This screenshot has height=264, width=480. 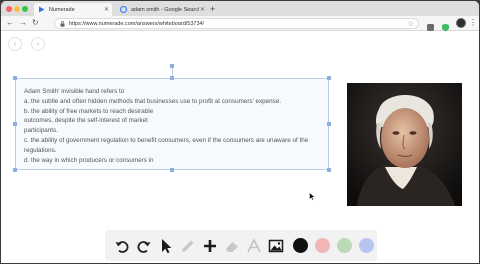 What do you see at coordinates (254, 246) in the screenshot?
I see `text-icon` at bounding box center [254, 246].